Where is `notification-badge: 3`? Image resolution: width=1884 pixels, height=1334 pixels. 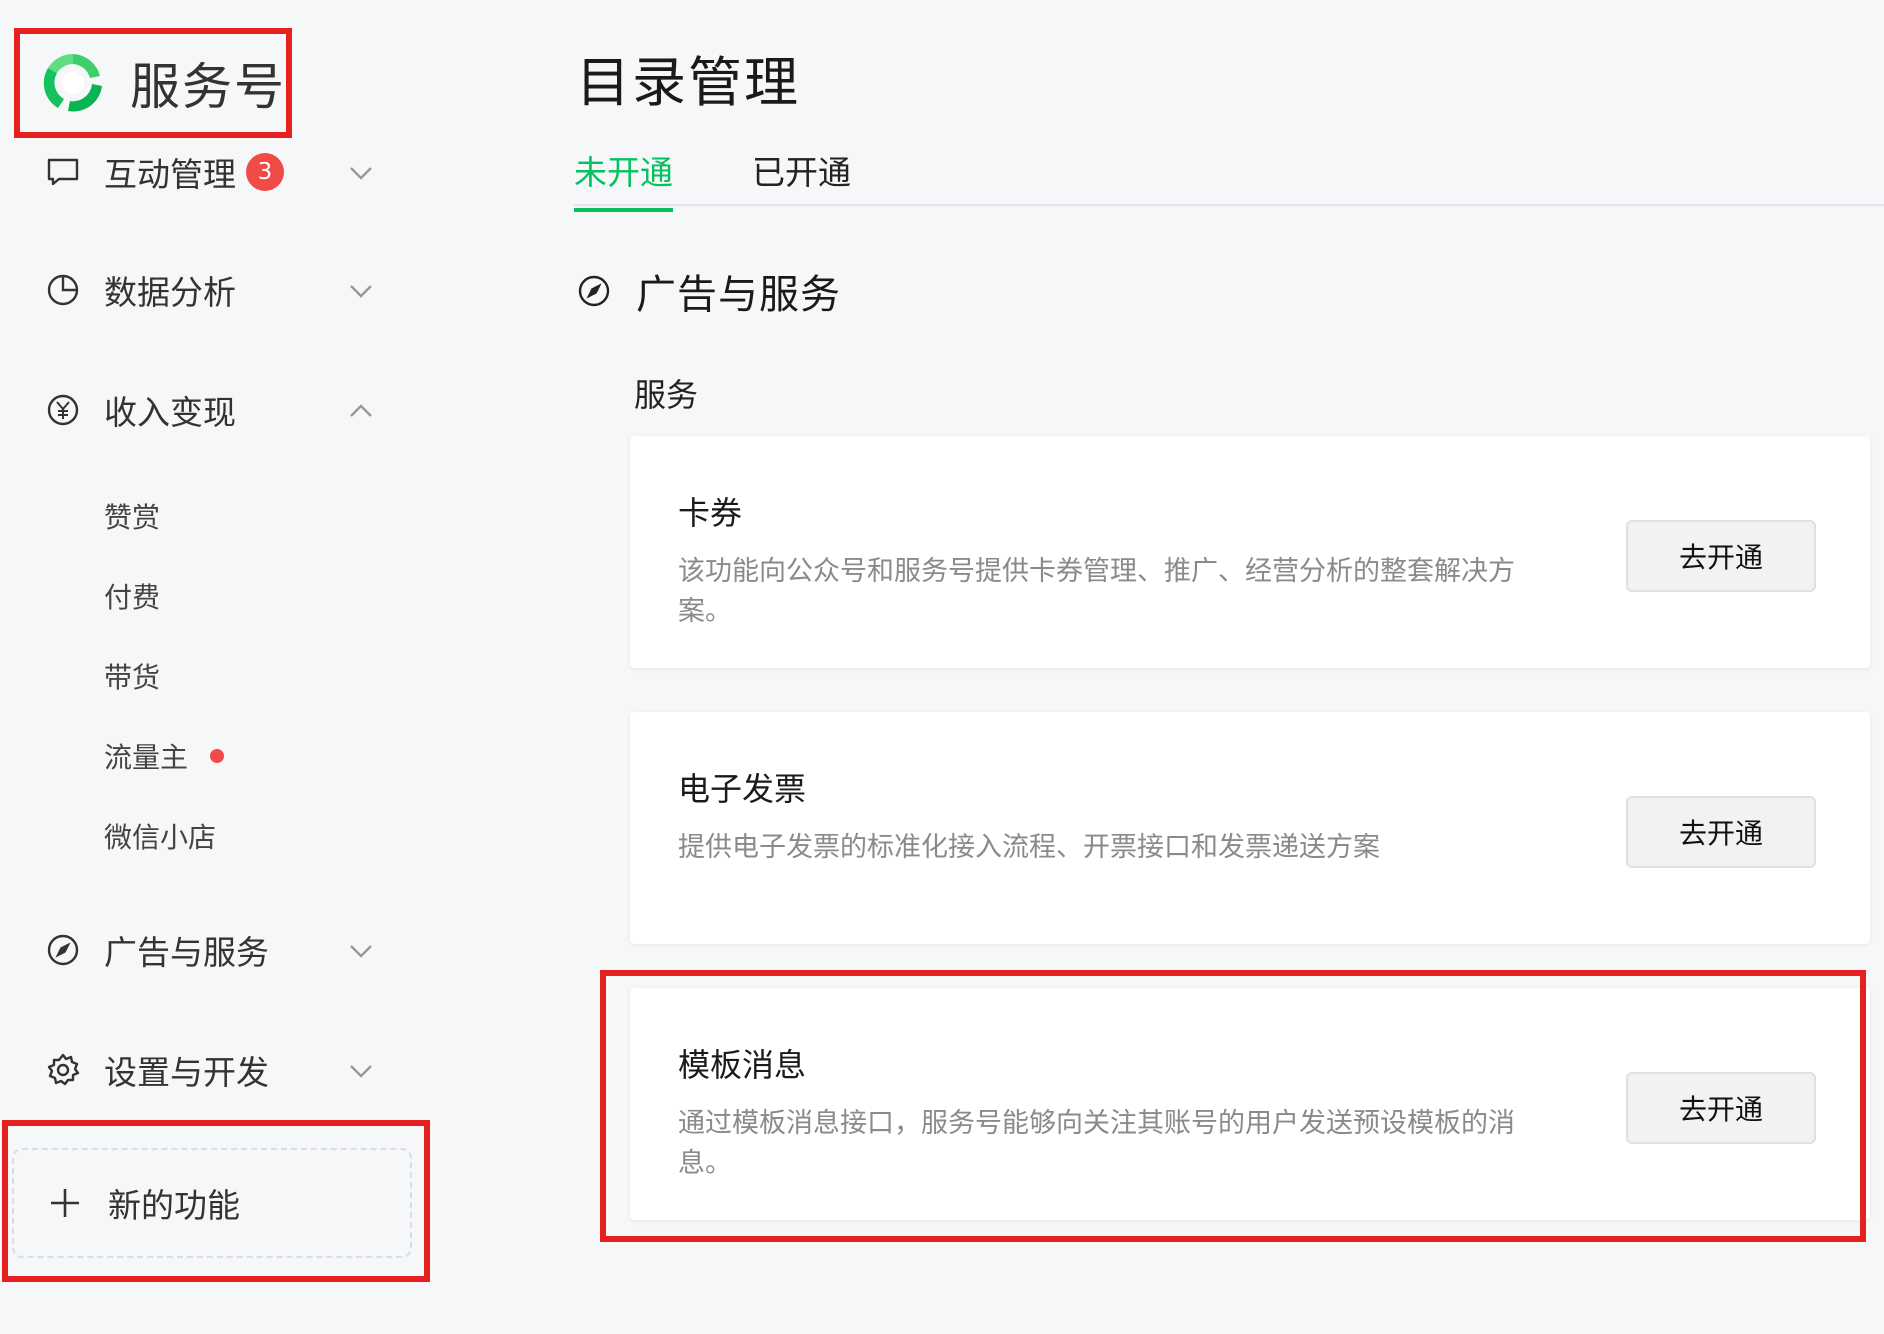 notification-badge: 3 is located at coordinates (265, 172).